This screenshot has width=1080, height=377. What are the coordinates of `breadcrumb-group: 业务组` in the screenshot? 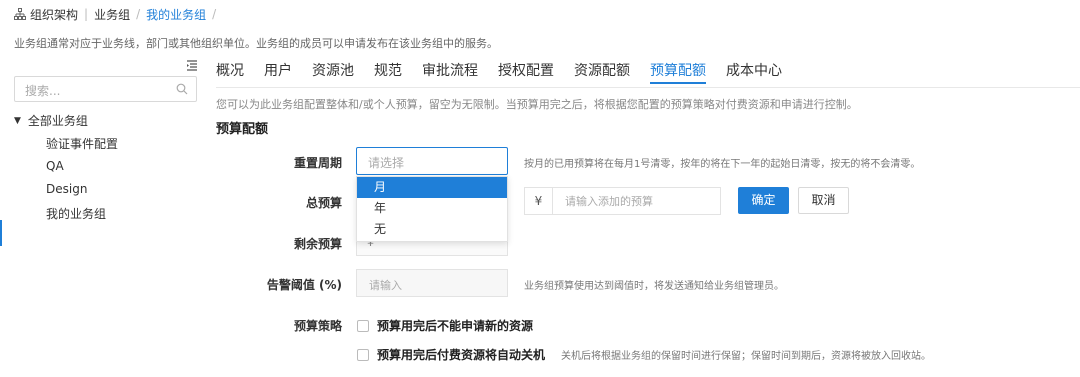 It's located at (112, 14).